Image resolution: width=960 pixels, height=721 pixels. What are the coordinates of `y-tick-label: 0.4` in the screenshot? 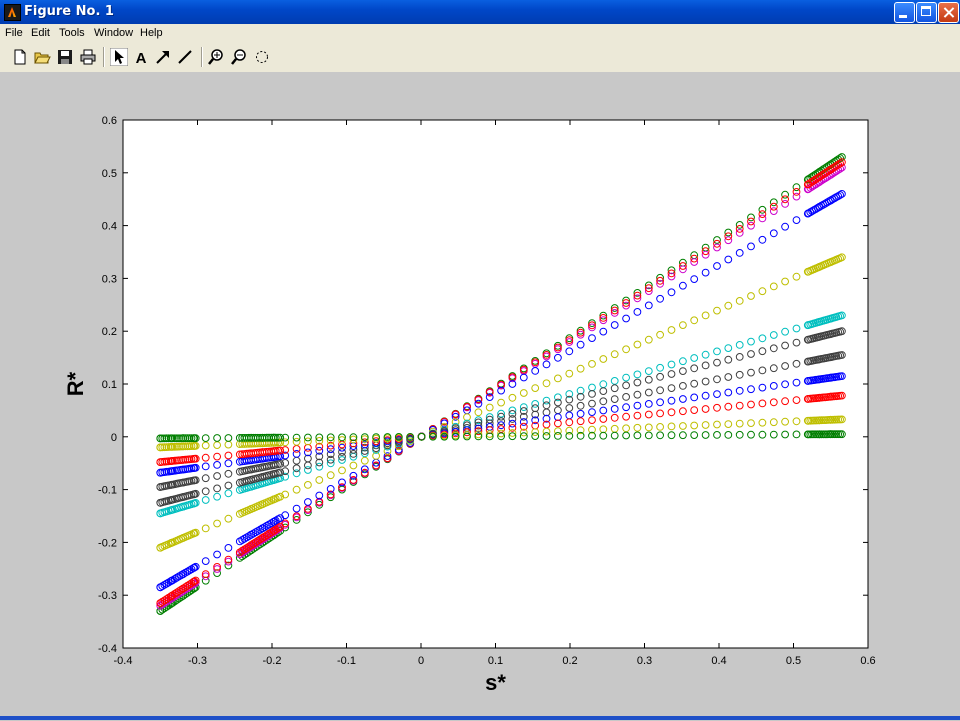 It's located at (109, 227).